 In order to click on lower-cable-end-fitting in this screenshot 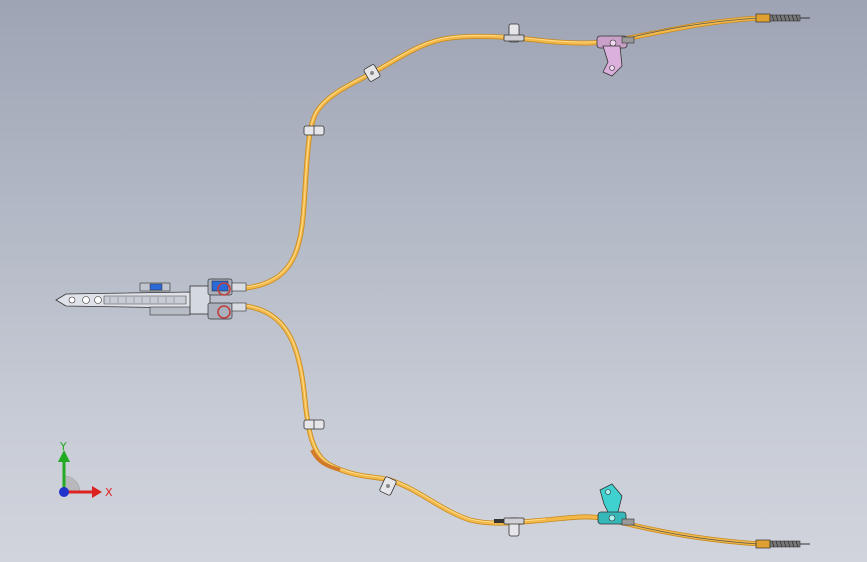, I will do `click(782, 544)`.